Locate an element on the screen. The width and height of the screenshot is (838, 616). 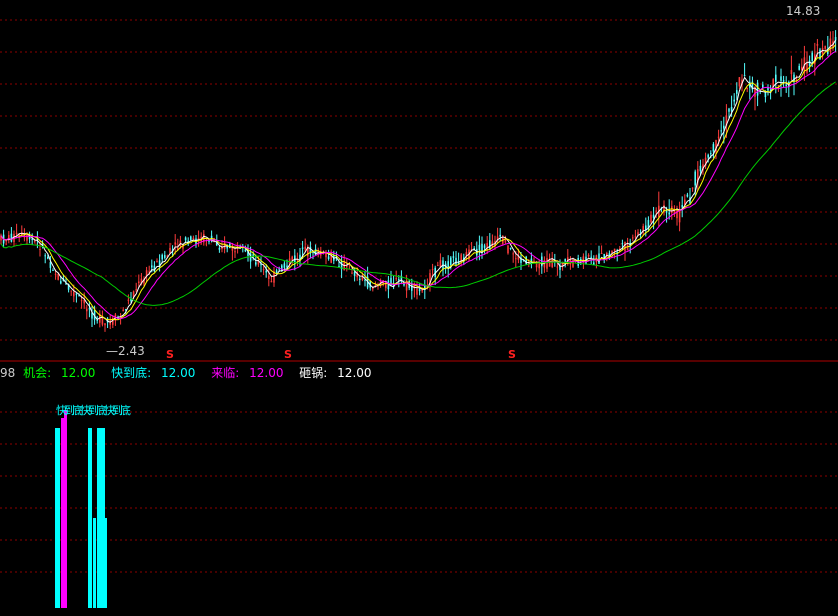
signal-marker-1: S is located at coordinates (170, 354).